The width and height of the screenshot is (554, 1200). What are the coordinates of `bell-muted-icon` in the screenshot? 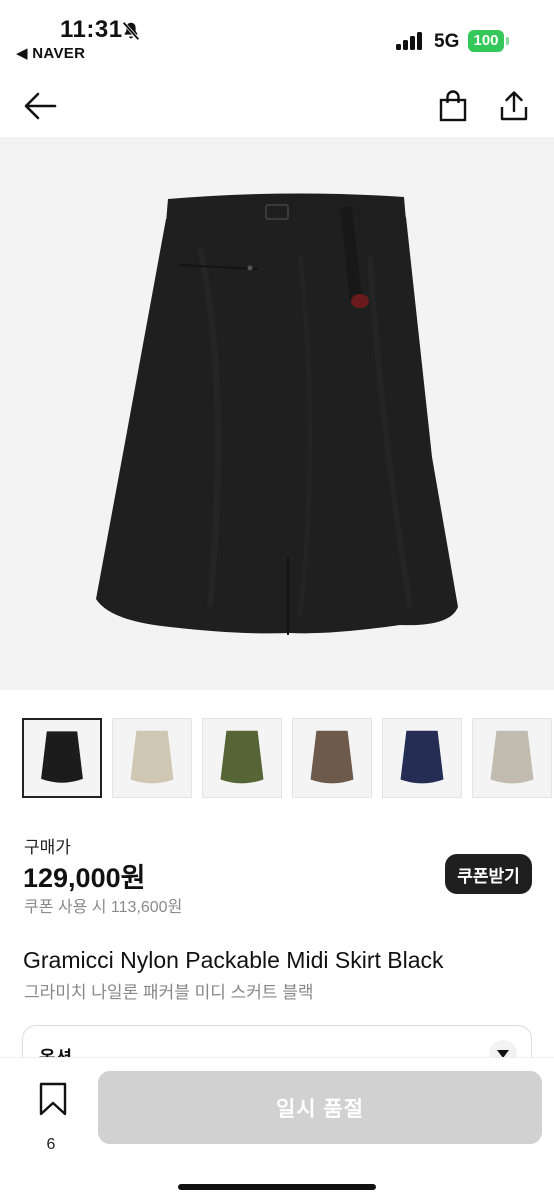 It's located at (131, 31).